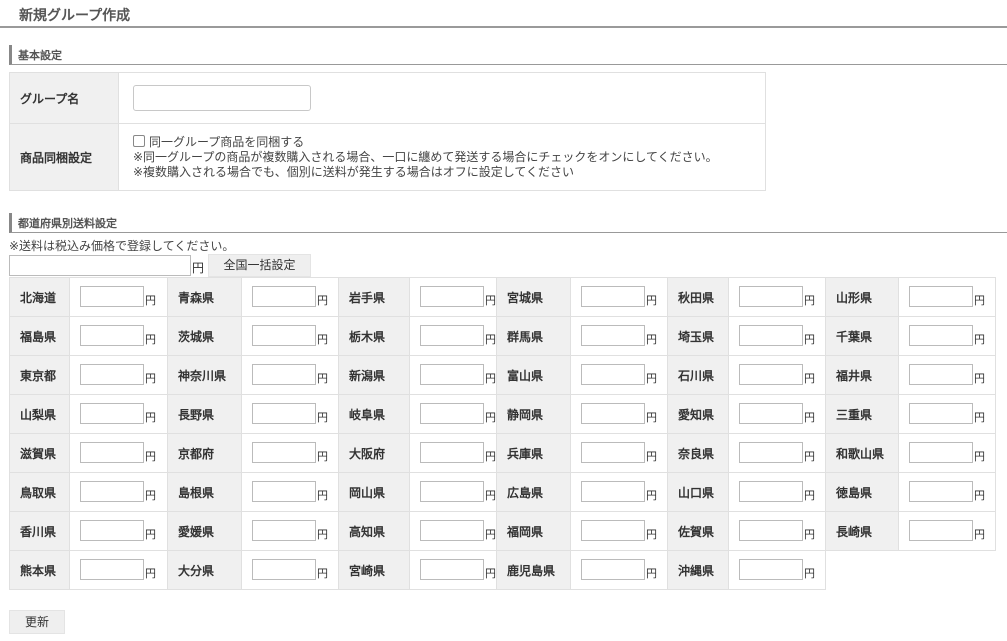  Describe the element at coordinates (37, 622) in the screenshot. I see `update-button: 更新` at that location.